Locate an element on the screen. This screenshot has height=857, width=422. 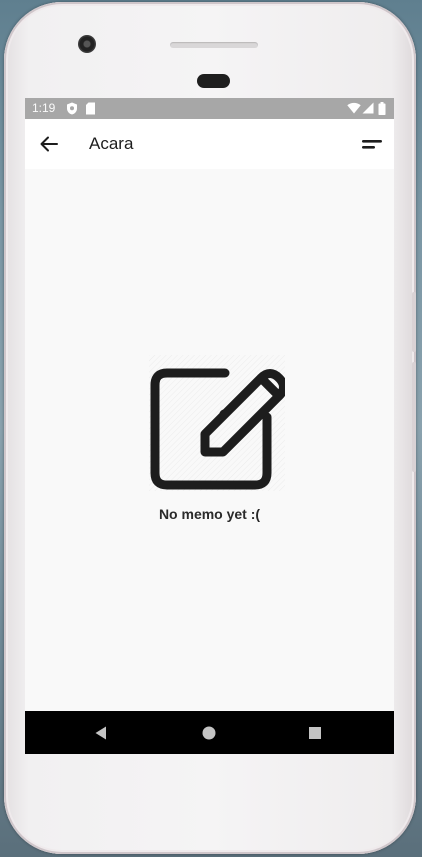
sd-card-icon is located at coordinates (90, 108).